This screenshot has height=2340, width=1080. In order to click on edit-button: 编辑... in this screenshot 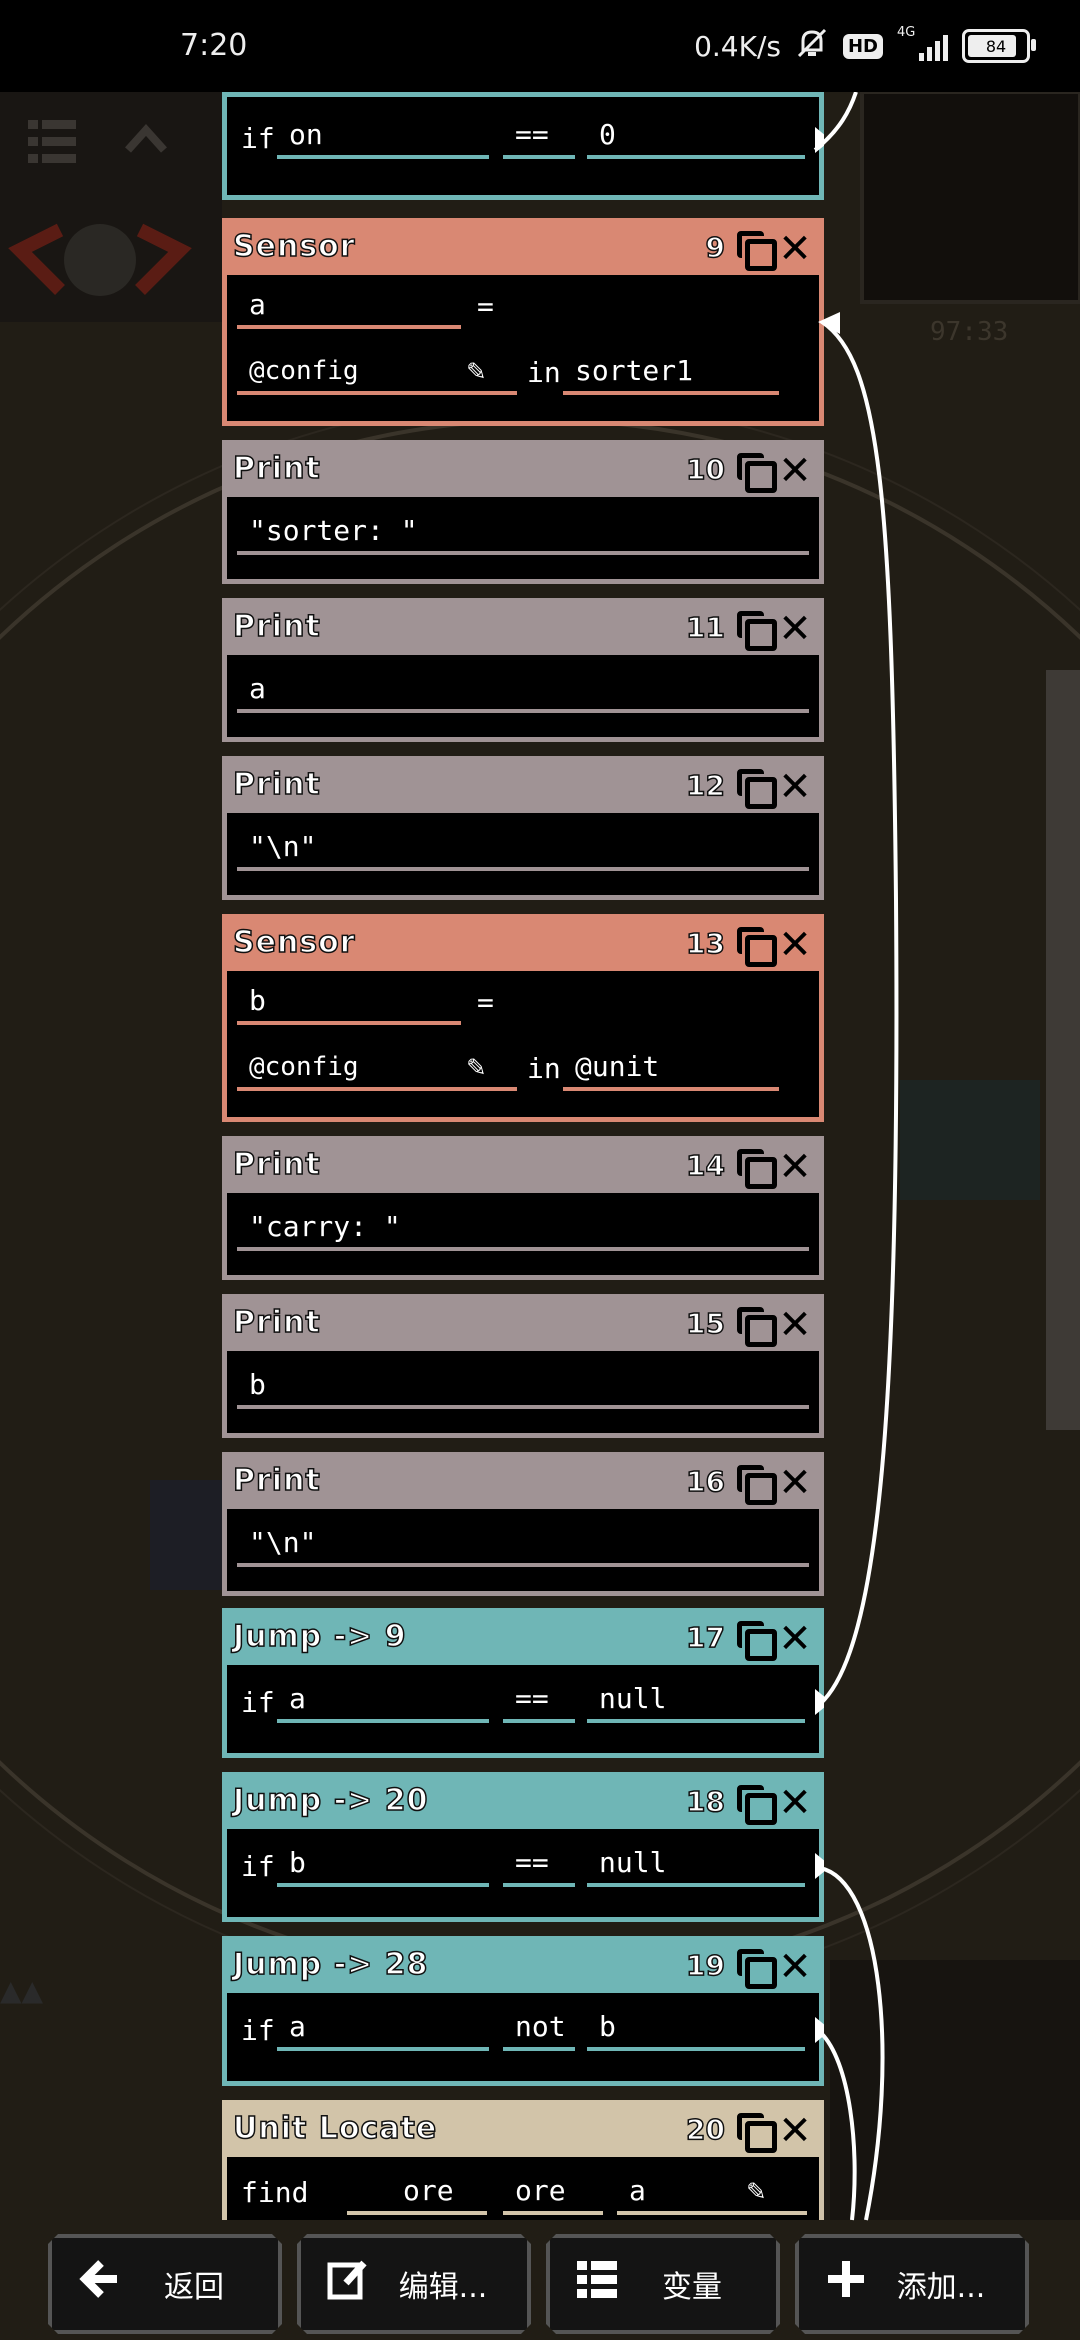, I will do `click(414, 2284)`.